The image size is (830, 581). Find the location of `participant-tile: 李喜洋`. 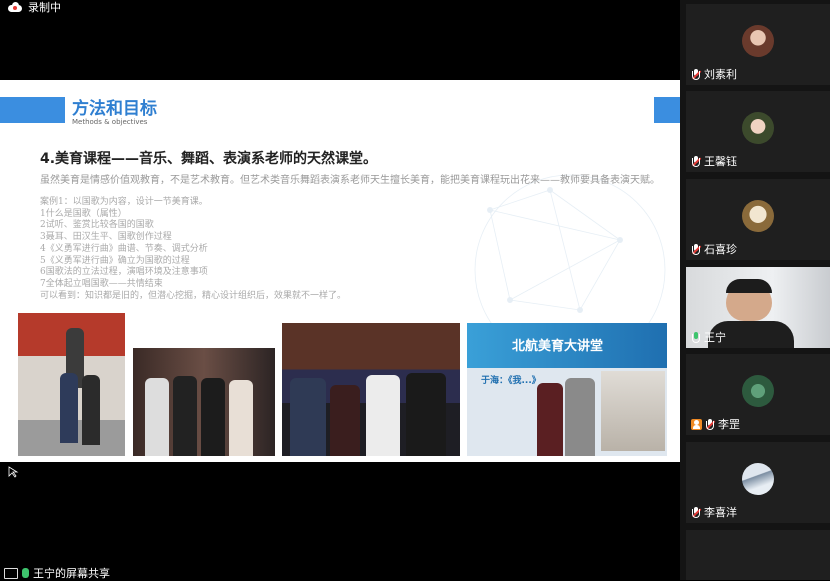

participant-tile: 李喜洋 is located at coordinates (758, 482).